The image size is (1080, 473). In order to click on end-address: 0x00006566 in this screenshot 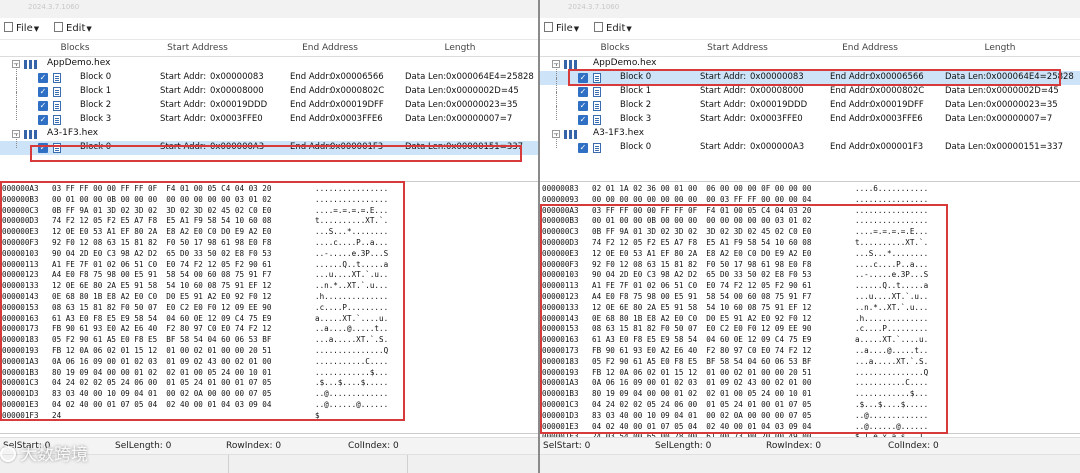, I will do `click(357, 77)`.